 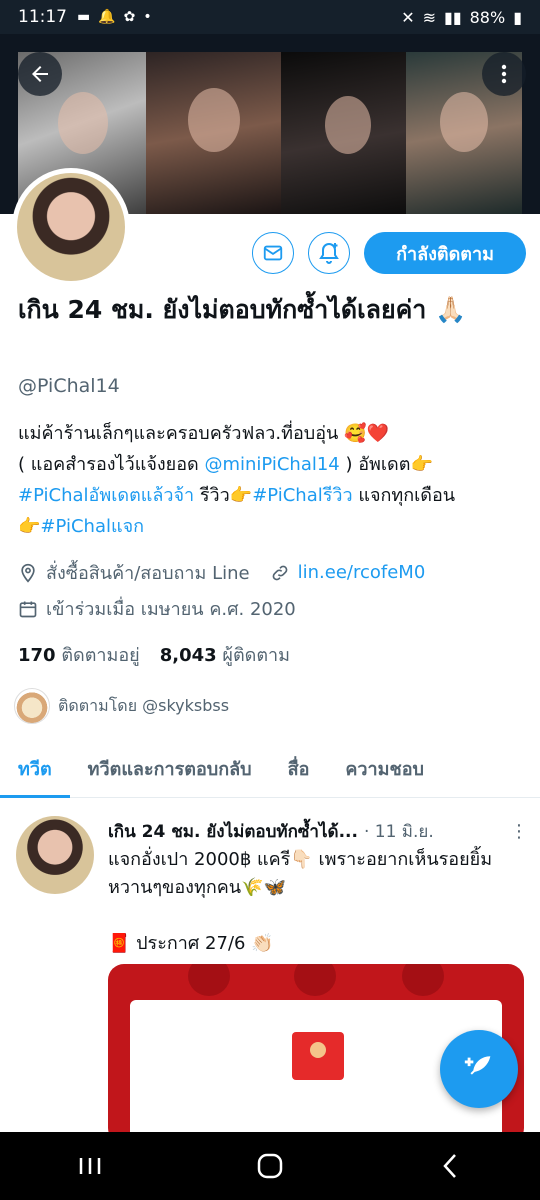 What do you see at coordinates (429, 17) in the screenshot?
I see `wifi-icon: ≋` at bounding box center [429, 17].